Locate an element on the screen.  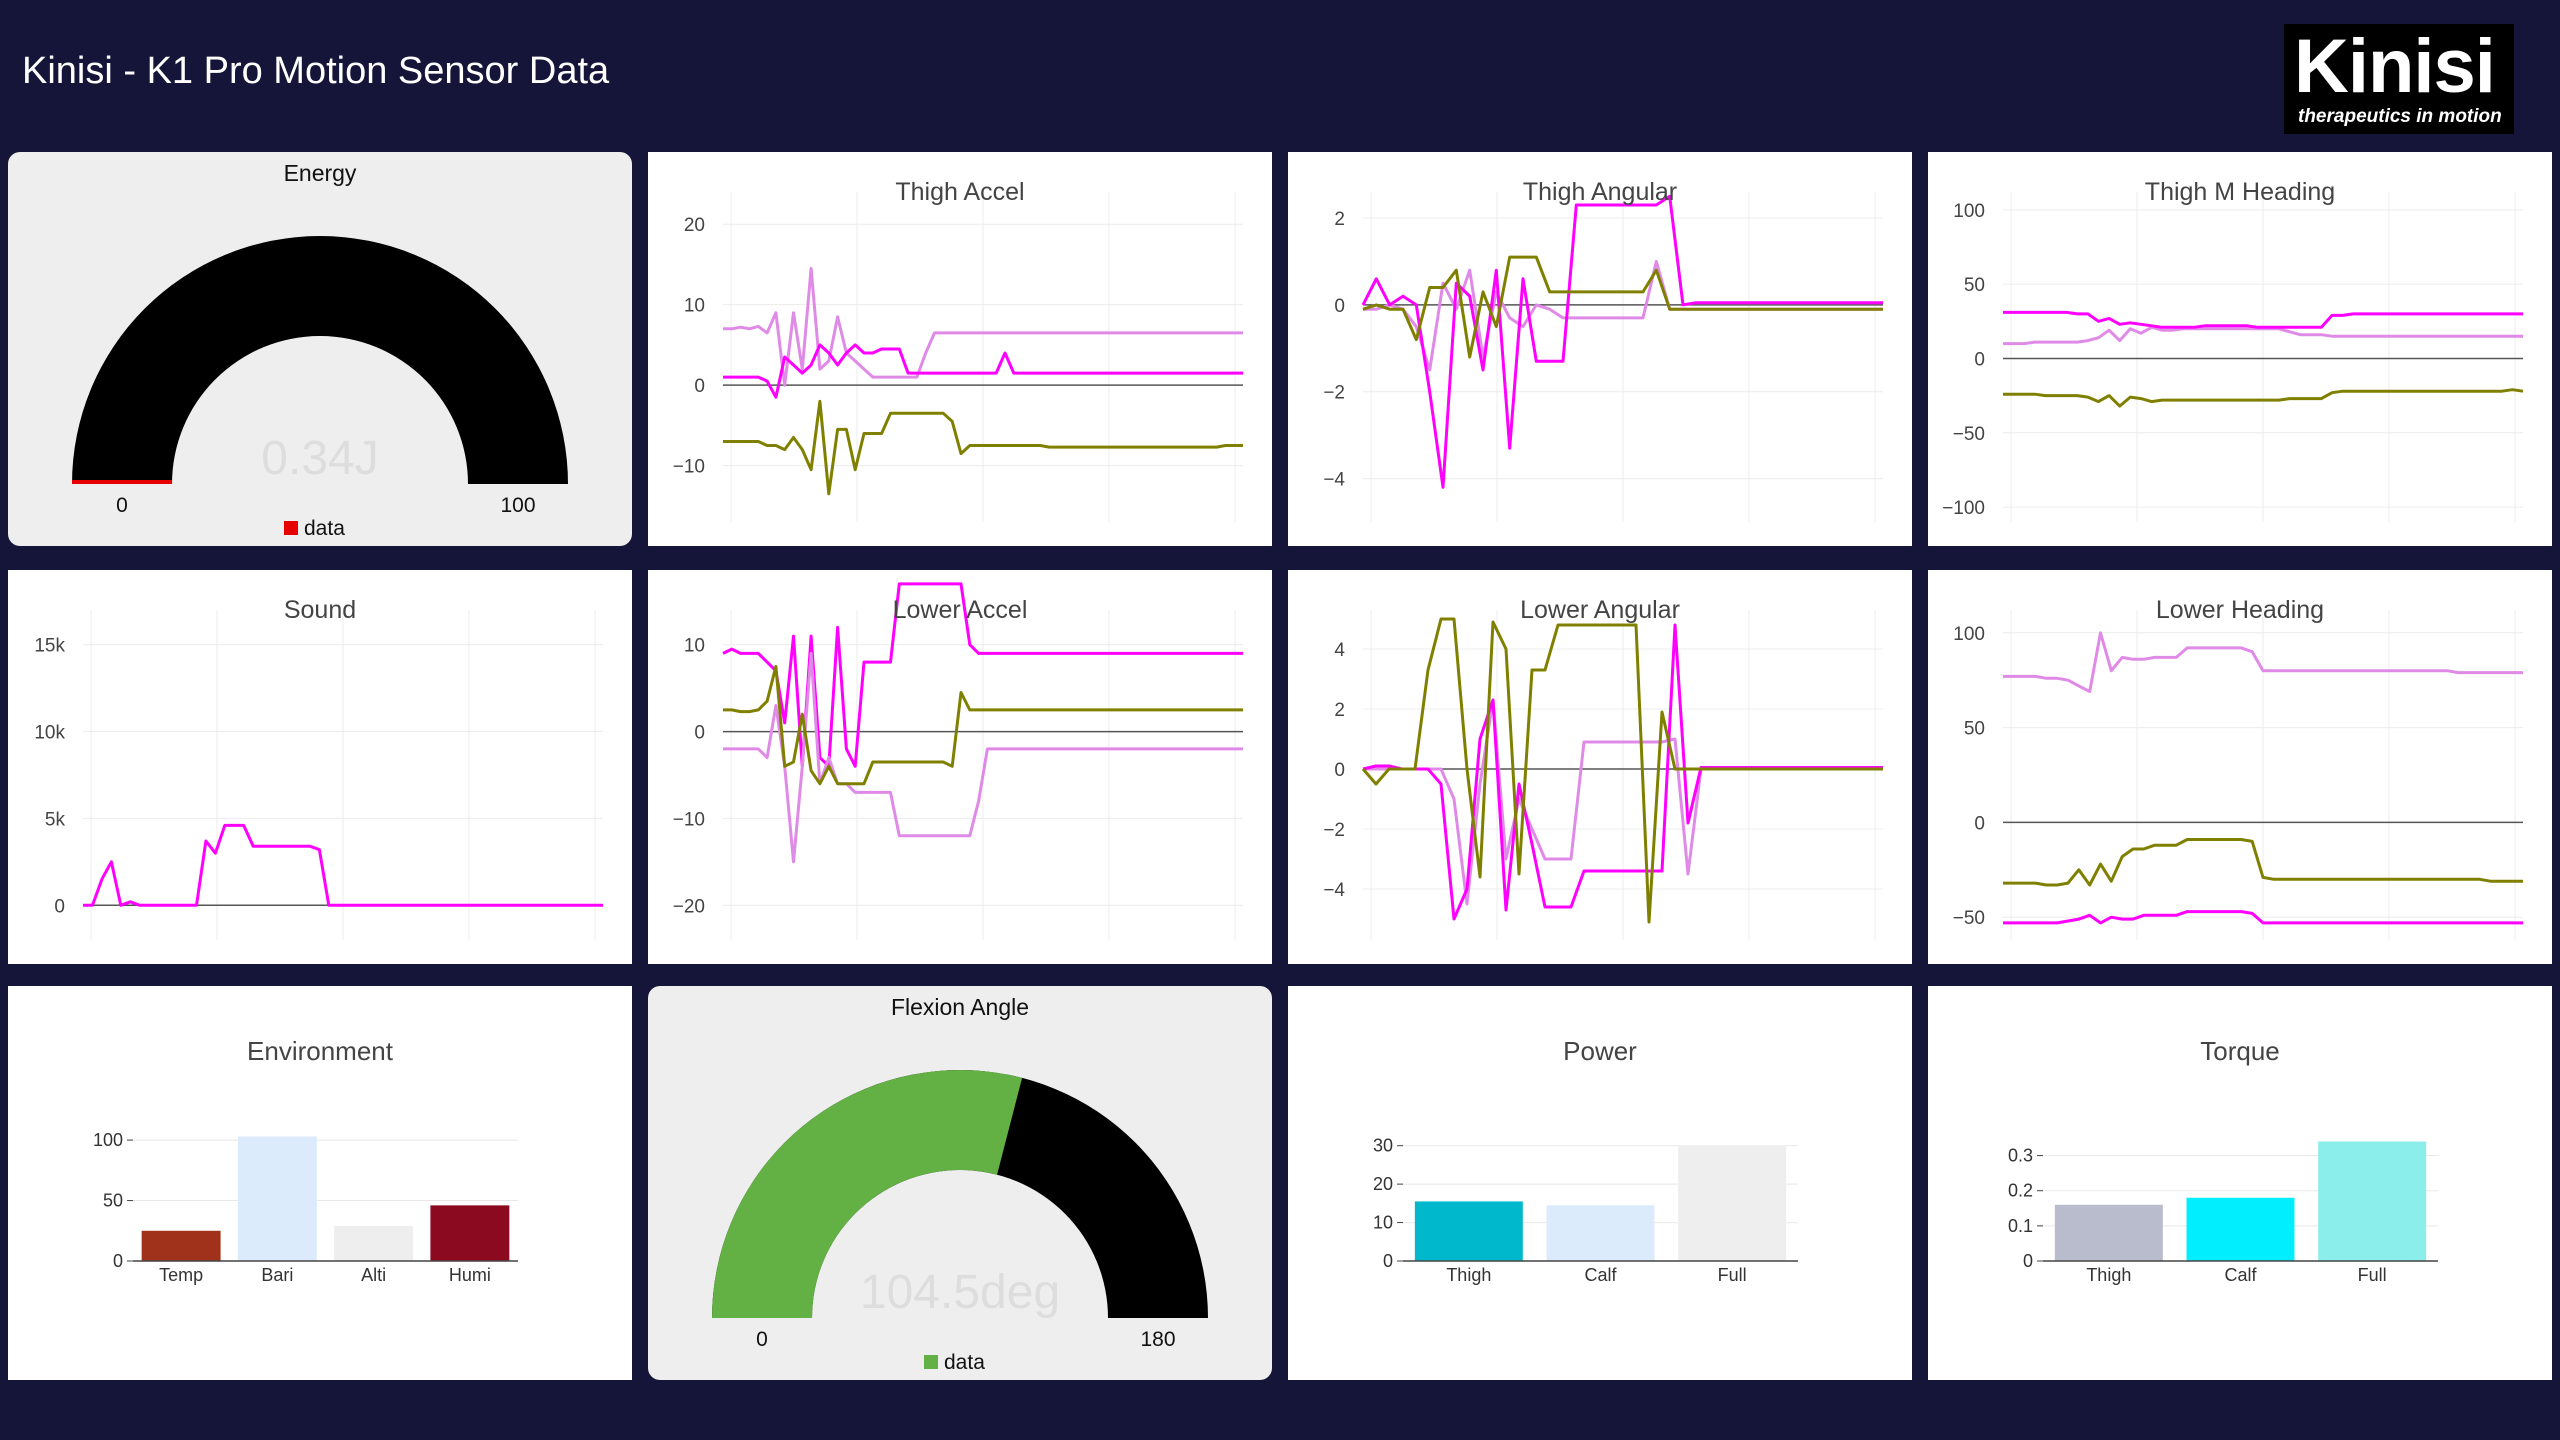
torque-panel: 0 0.1 0.2 0.3 Thigh Calf Full Torque is located at coordinates (2240, 1183).